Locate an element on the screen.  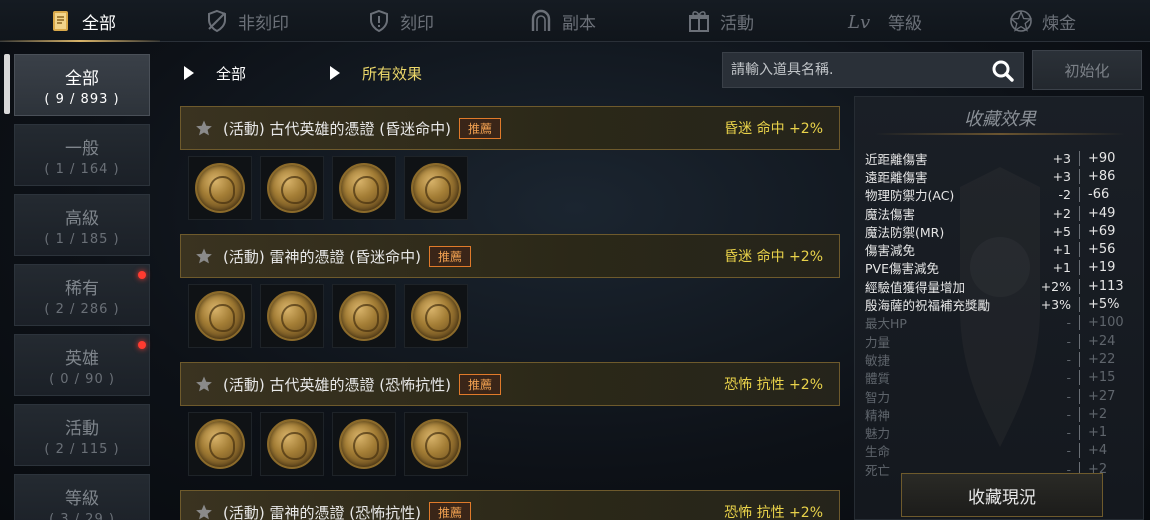
stat-name: 智力 is located at coordinates (878, 397).